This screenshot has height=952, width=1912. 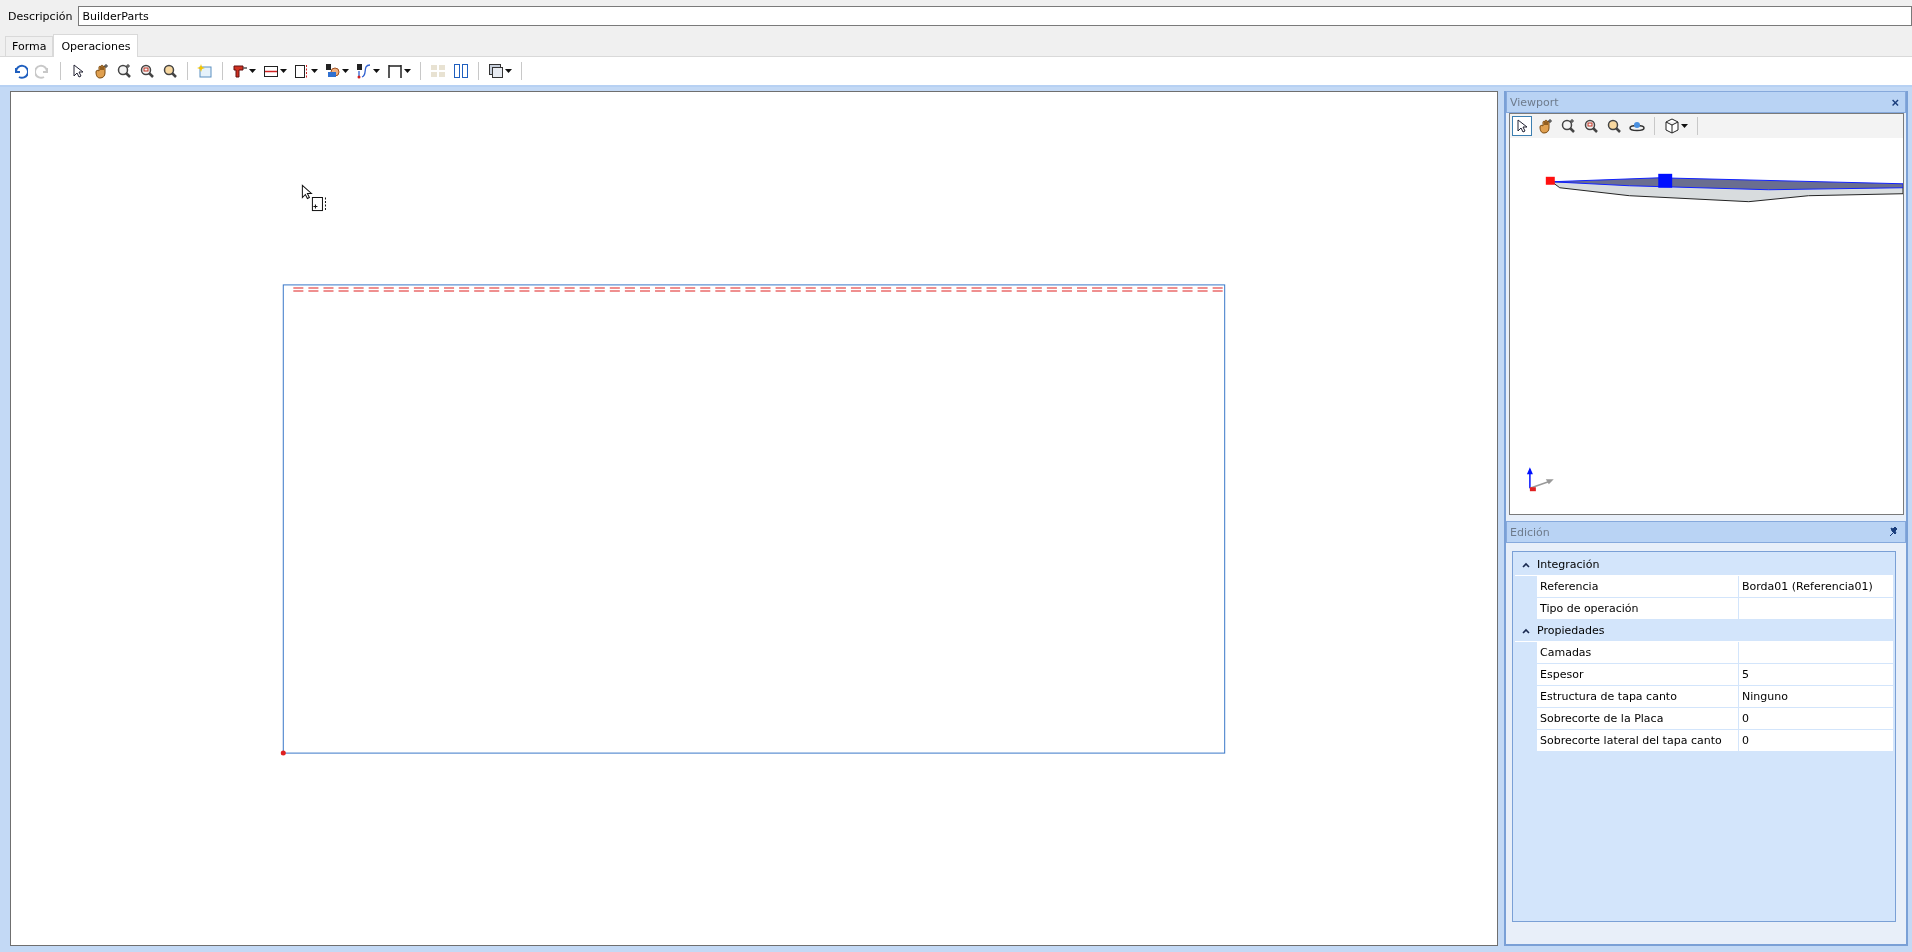 What do you see at coordinates (40, 16) in the screenshot?
I see `description-label: Descripción` at bounding box center [40, 16].